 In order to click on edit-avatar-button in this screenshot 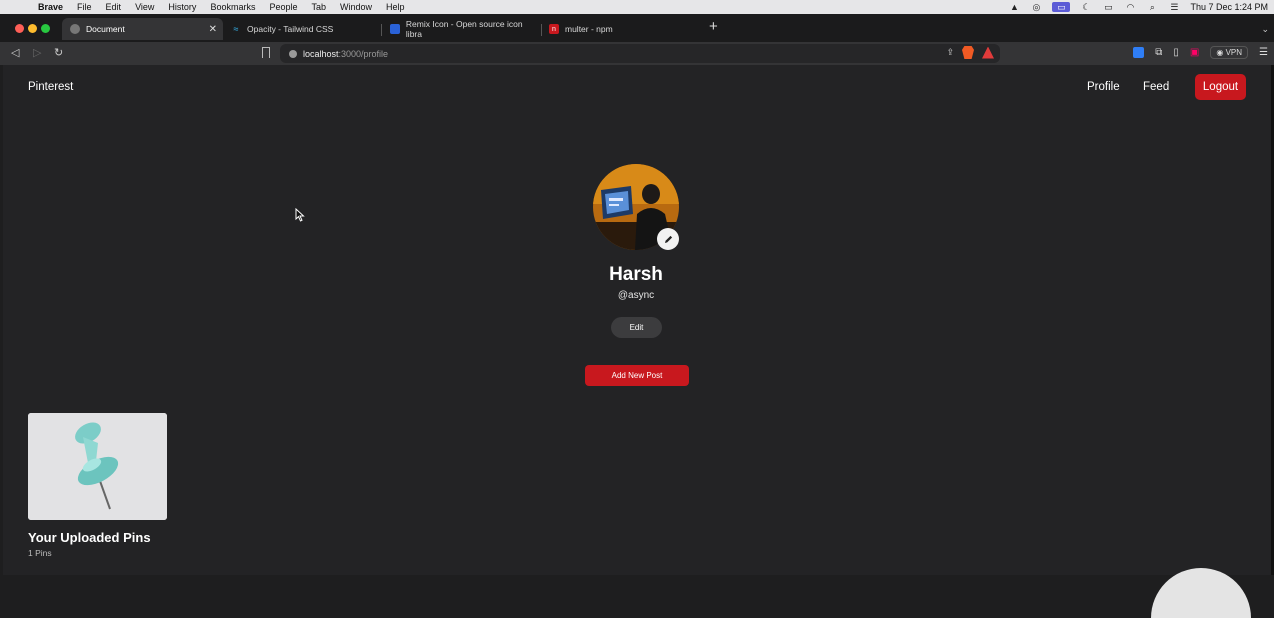, I will do `click(668, 239)`.